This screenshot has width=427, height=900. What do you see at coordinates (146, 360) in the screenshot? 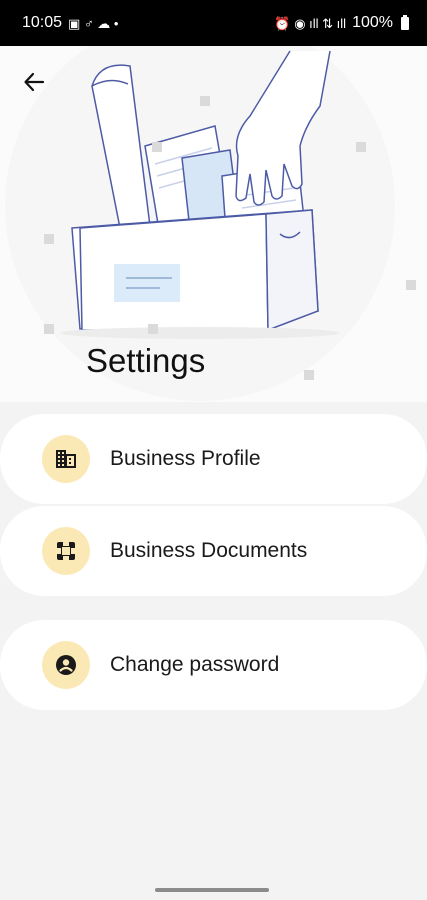
I see `page-title: Settings` at bounding box center [146, 360].